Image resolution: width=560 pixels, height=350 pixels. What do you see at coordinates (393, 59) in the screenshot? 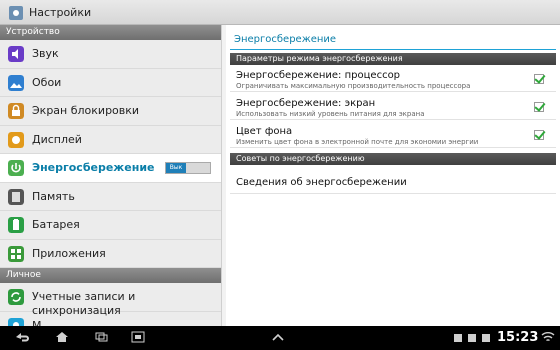
I see `section-params-header: Параметры режима энергосбережения` at bounding box center [393, 59].